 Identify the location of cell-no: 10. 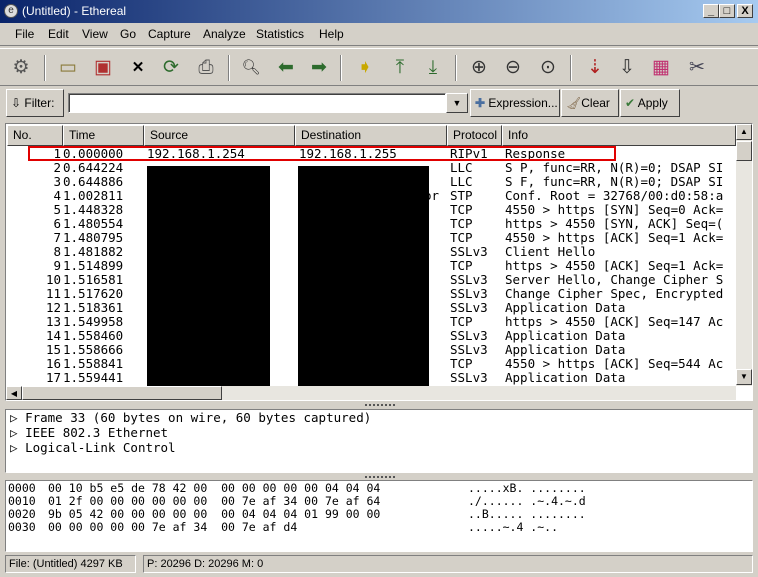
(53, 279).